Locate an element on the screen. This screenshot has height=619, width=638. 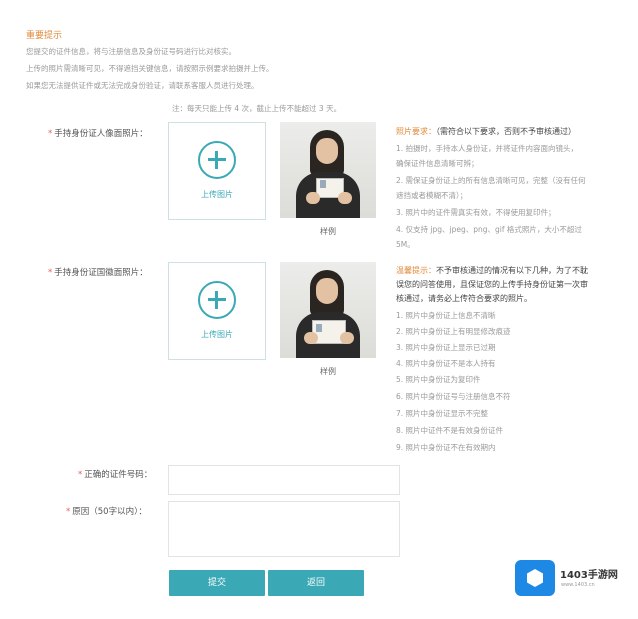
reason-item: 6. 照片中身份证号与注册信息不符 is located at coordinates (453, 396).